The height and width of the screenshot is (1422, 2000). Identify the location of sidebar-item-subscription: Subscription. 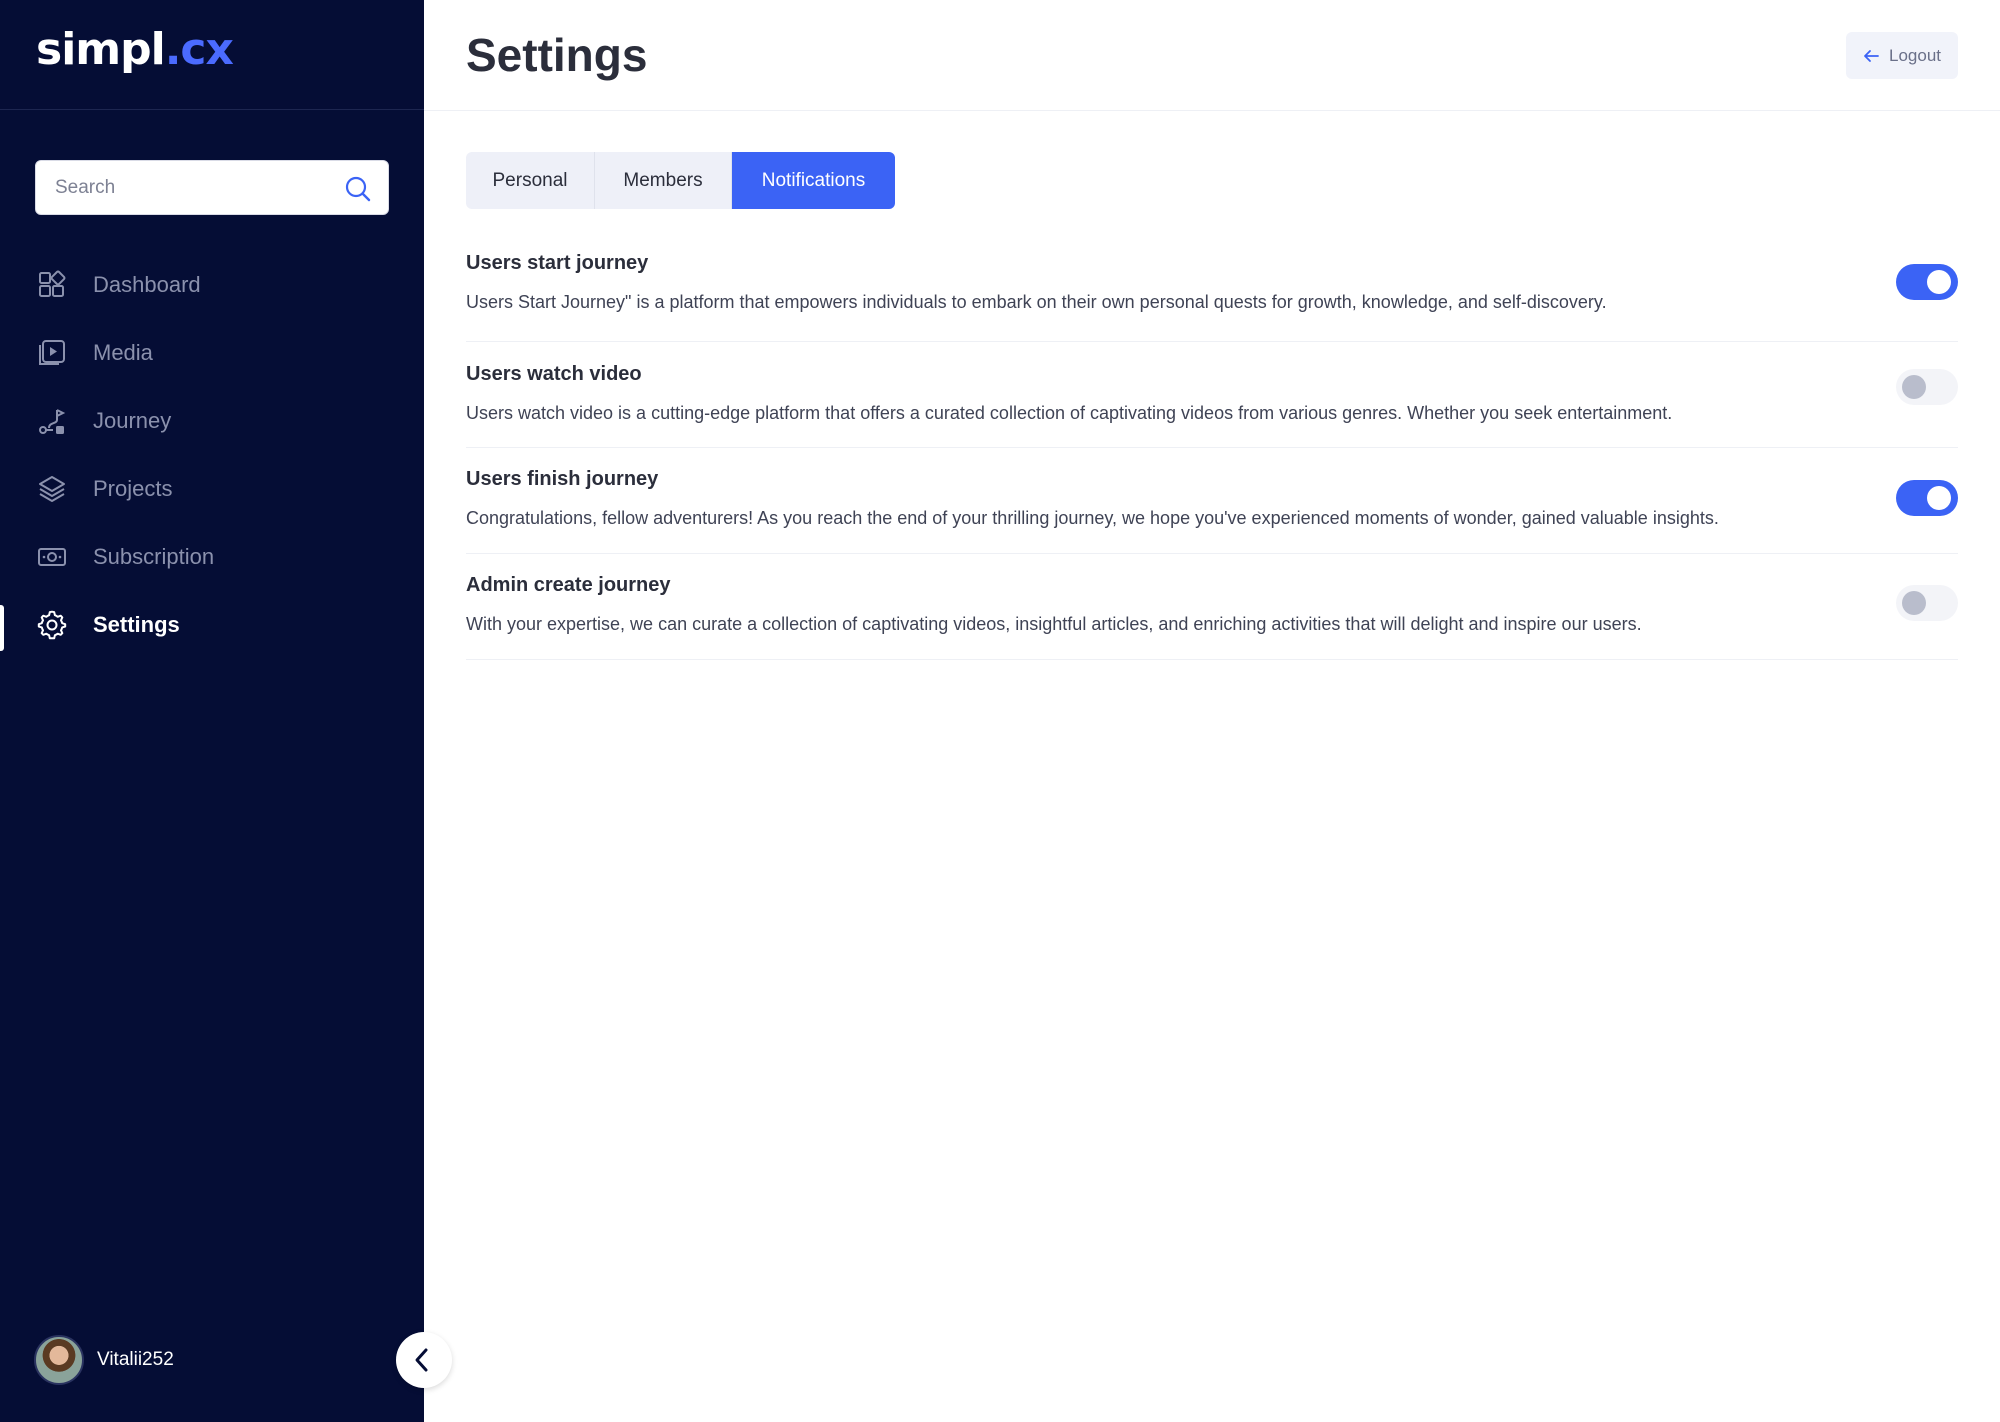
(212, 556).